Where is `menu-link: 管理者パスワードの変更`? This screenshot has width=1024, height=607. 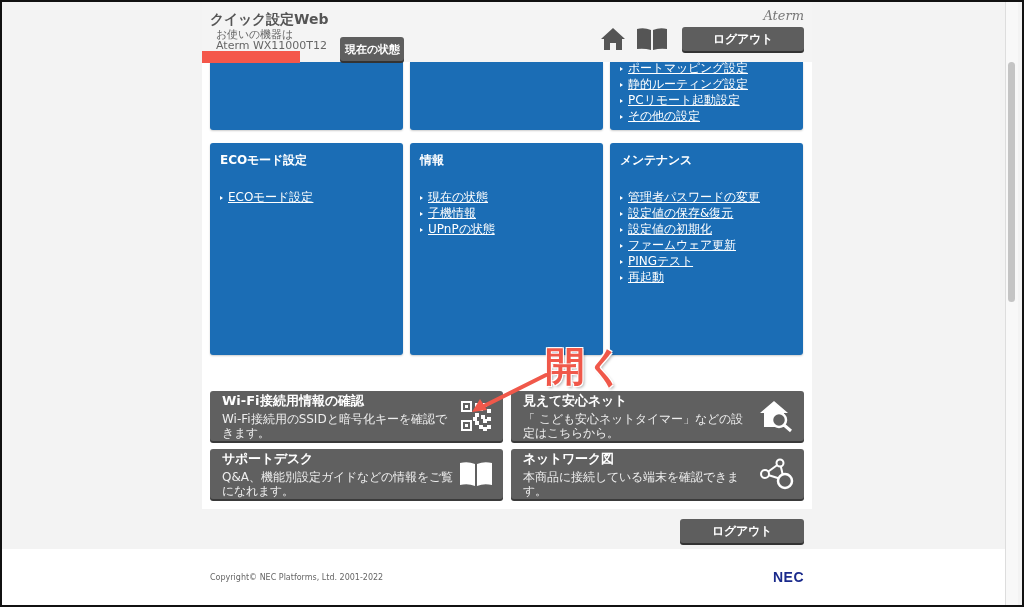
menu-link: 管理者パスワードの変更 is located at coordinates (694, 197).